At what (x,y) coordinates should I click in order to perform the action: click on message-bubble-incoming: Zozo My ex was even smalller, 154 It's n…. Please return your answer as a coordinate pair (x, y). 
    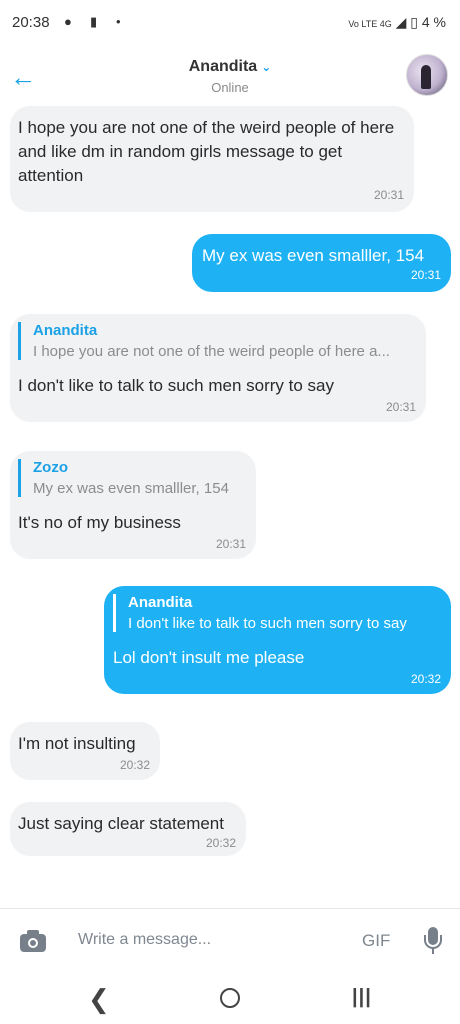
    Looking at the image, I should click on (133, 505).